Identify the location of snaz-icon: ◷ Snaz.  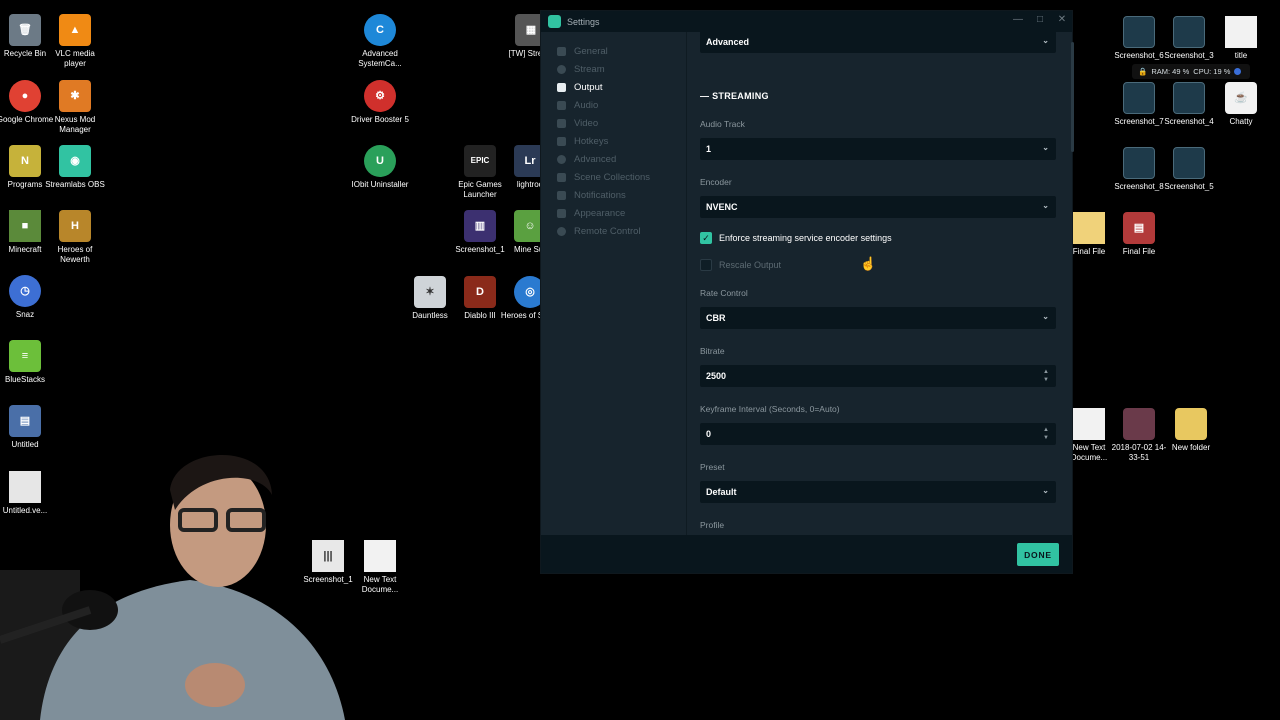
(28, 297).